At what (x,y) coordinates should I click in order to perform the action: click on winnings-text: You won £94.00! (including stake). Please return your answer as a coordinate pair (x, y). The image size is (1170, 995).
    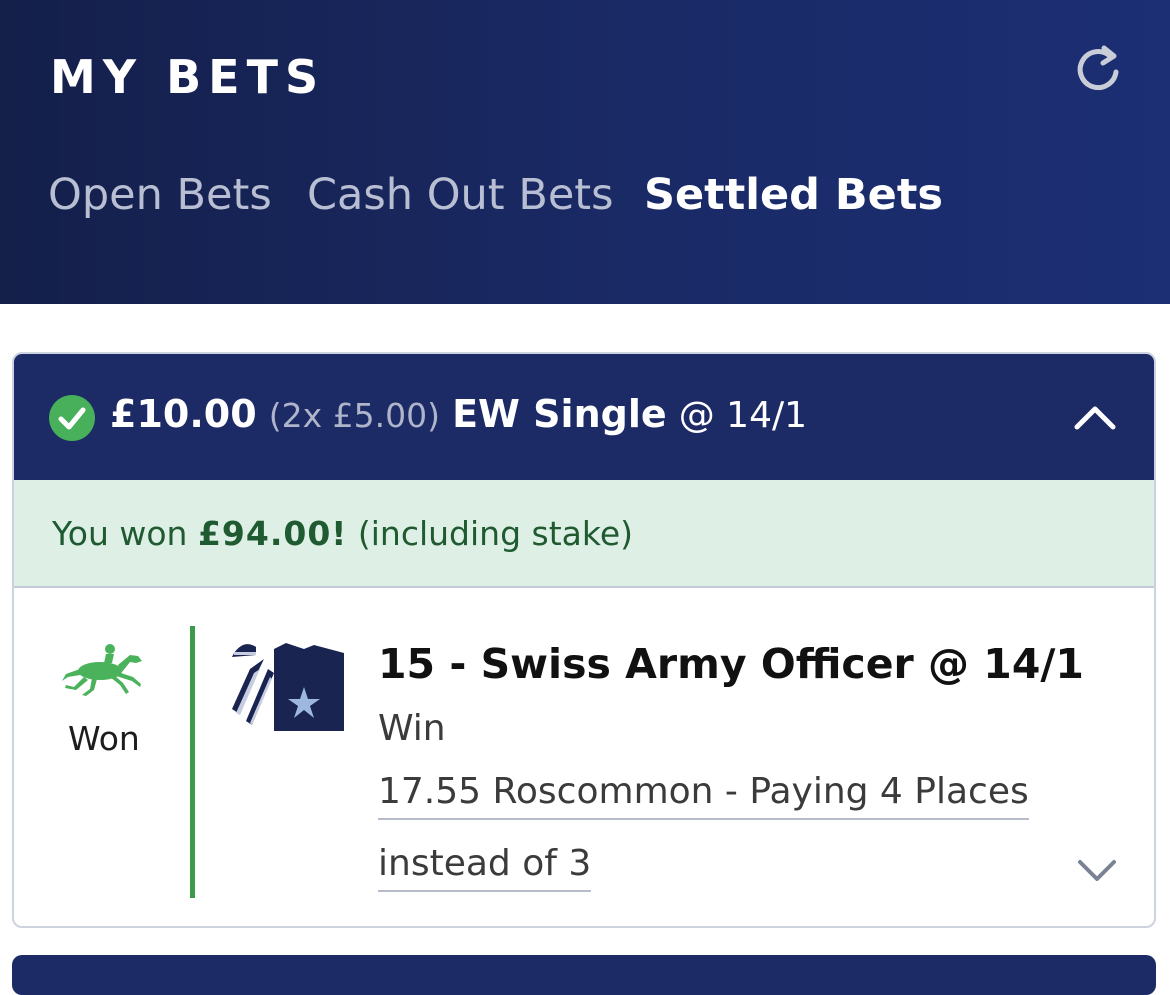
    Looking at the image, I should click on (342, 533).